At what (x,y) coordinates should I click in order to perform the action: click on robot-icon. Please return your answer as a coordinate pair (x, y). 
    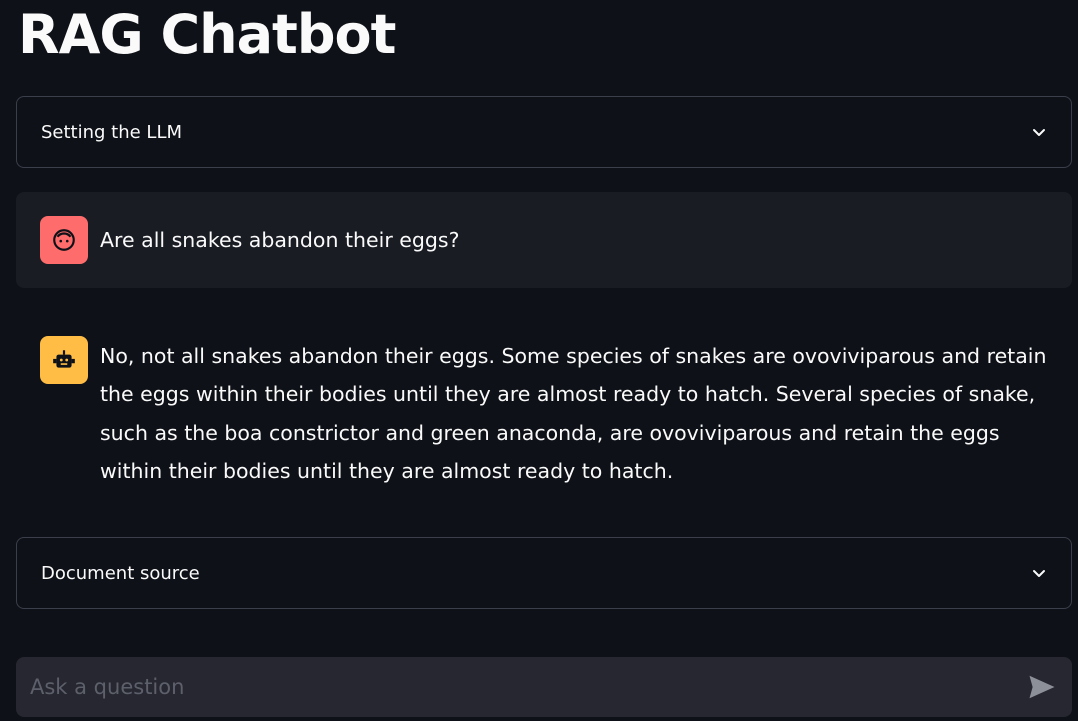
    Looking at the image, I should click on (64, 360).